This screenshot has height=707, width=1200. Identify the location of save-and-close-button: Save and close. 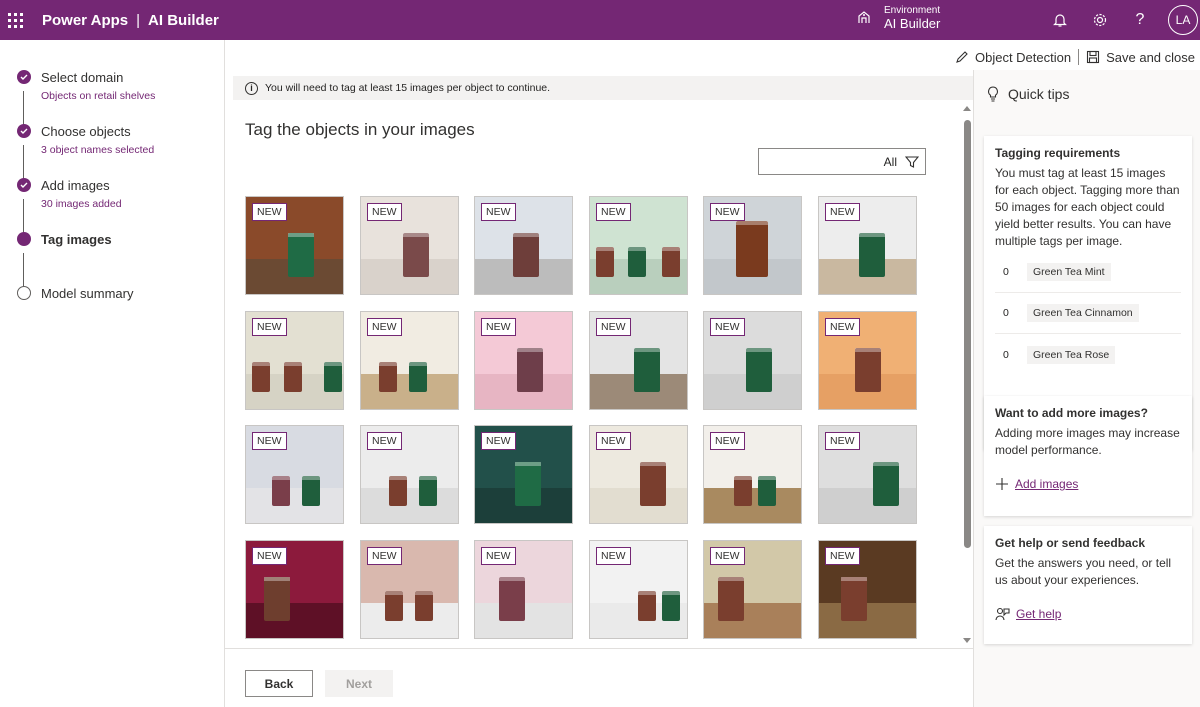
(1140, 57).